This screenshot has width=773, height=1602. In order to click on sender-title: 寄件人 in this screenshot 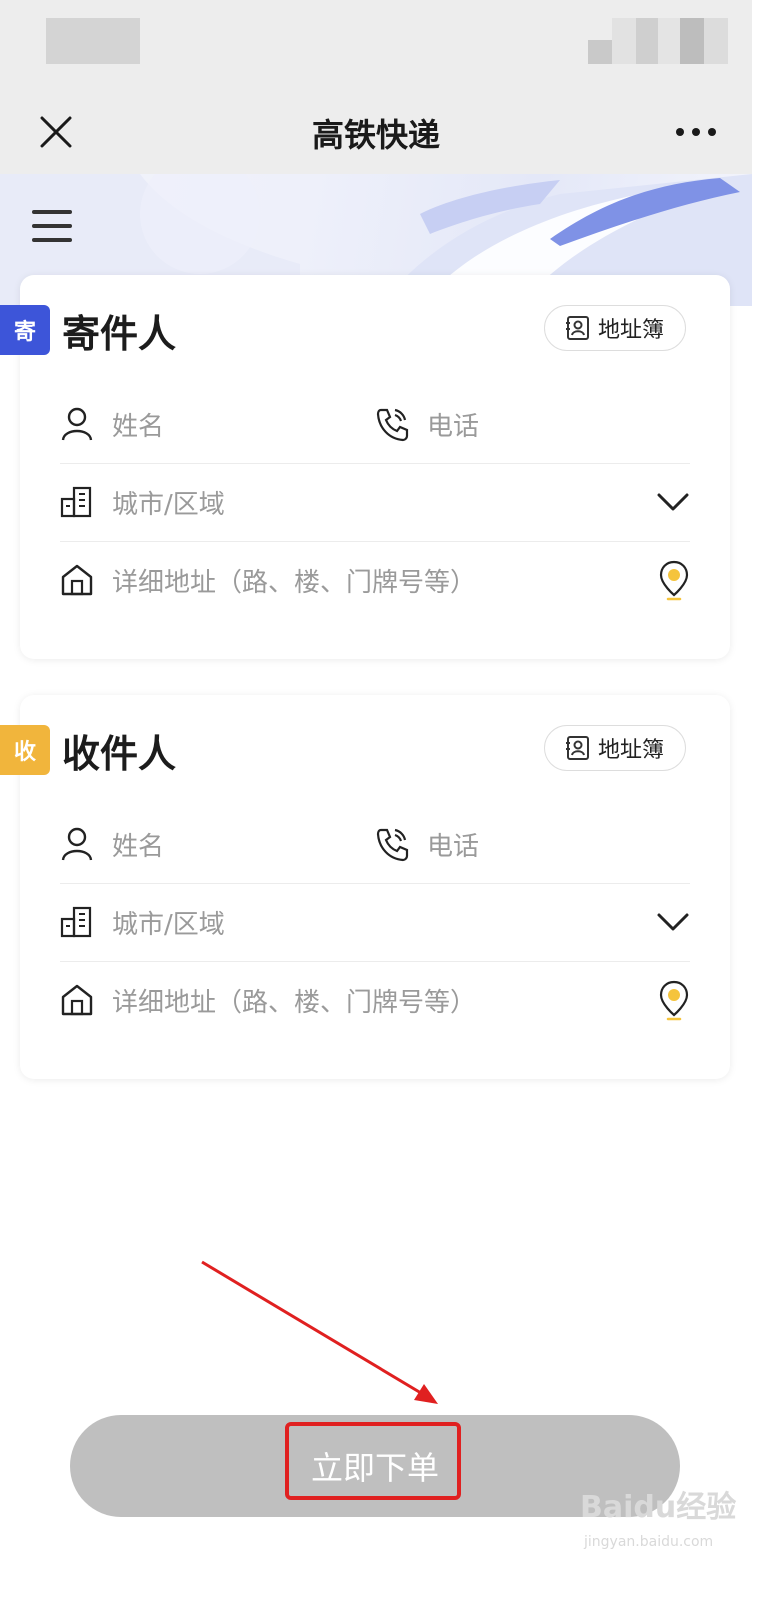, I will do `click(119, 334)`.